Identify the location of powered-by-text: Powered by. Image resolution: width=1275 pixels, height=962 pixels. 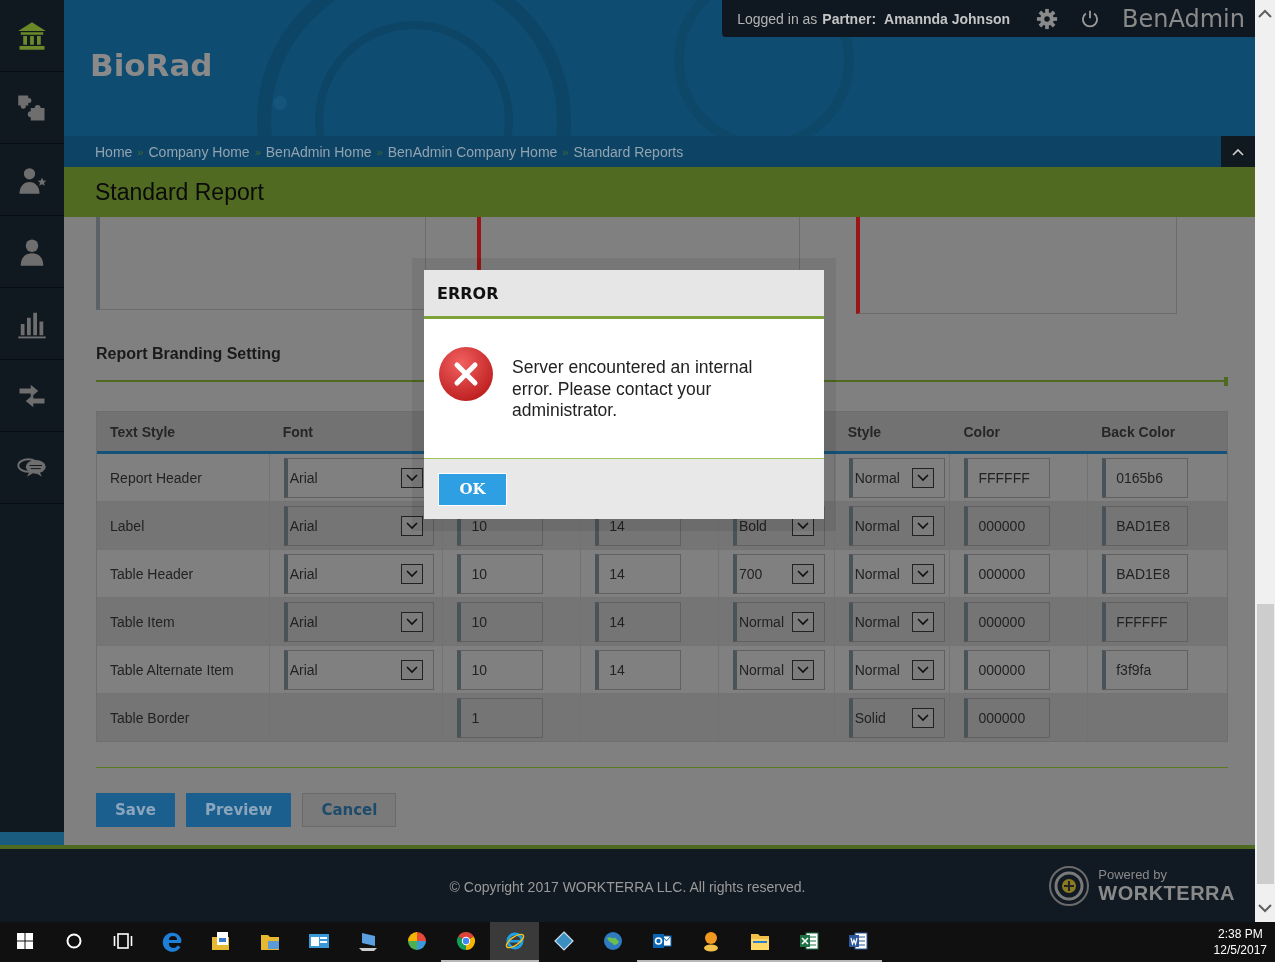
(1133, 874).